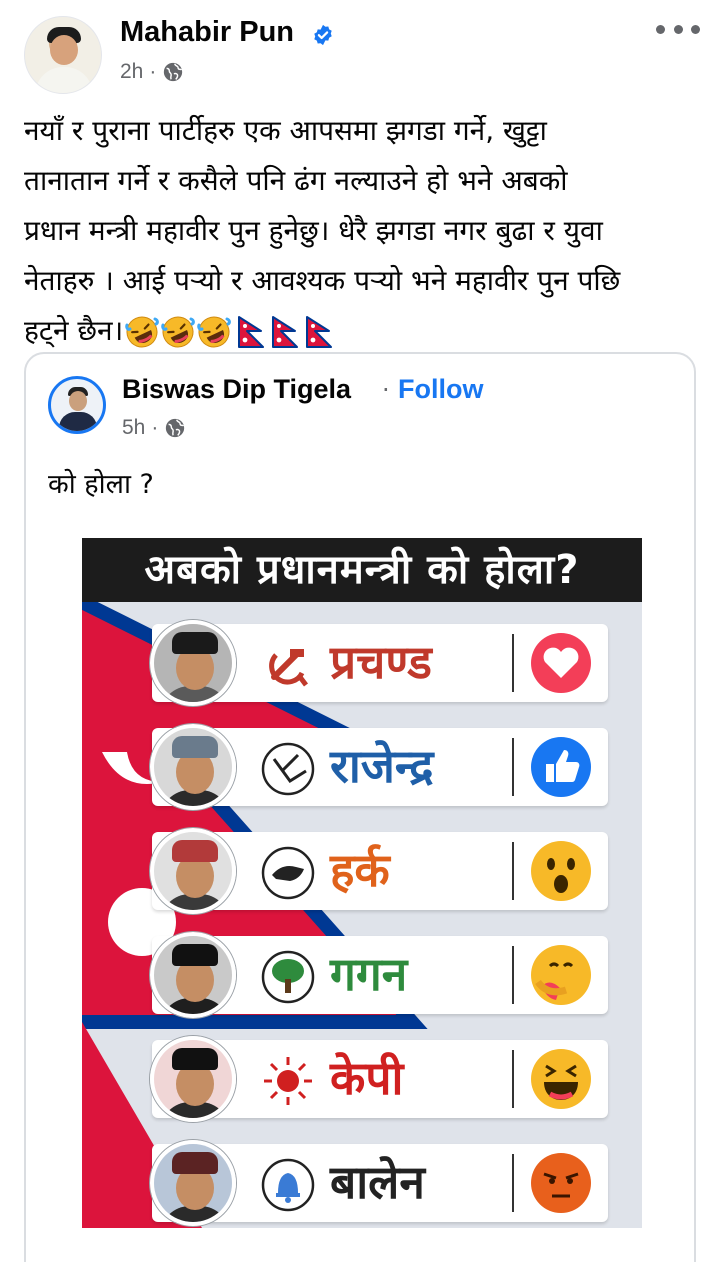 The height and width of the screenshot is (1262, 720). I want to click on candidate-row: गगन, so click(379, 975).